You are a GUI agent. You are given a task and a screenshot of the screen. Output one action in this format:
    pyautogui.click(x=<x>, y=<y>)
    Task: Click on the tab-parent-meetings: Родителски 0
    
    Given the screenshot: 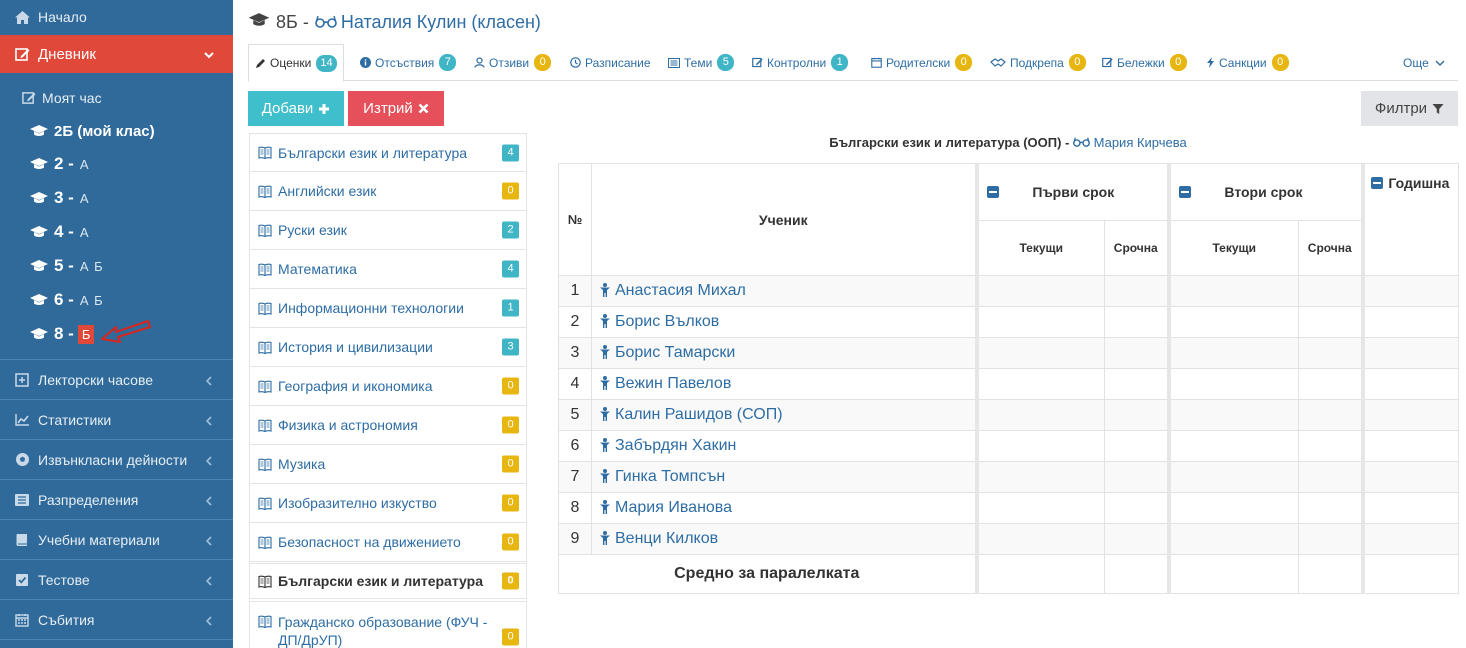 What is the action you would take?
    pyautogui.click(x=922, y=62)
    